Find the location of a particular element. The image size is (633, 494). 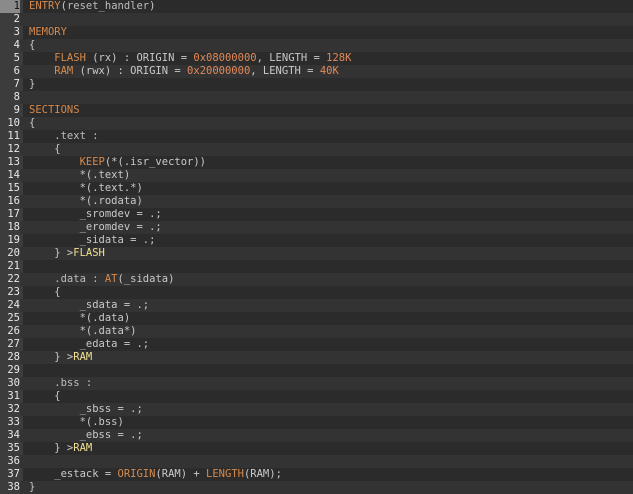

code-line: 21 is located at coordinates (316, 266).